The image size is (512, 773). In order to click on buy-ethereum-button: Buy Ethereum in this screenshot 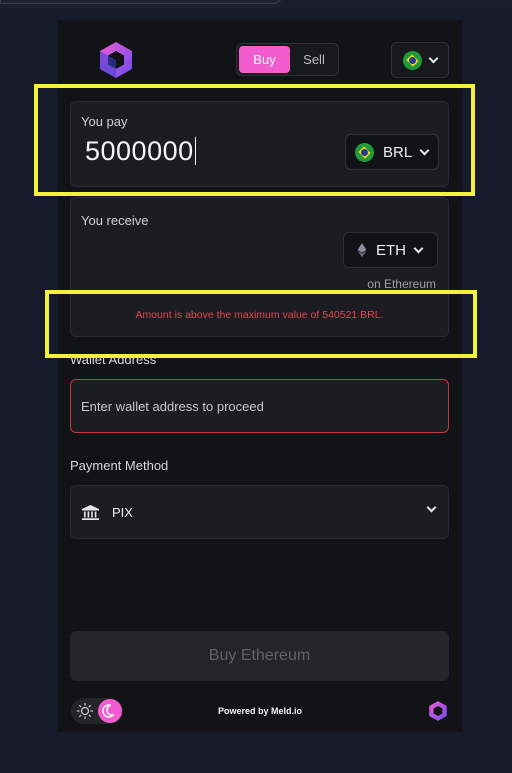, I will do `click(259, 656)`.